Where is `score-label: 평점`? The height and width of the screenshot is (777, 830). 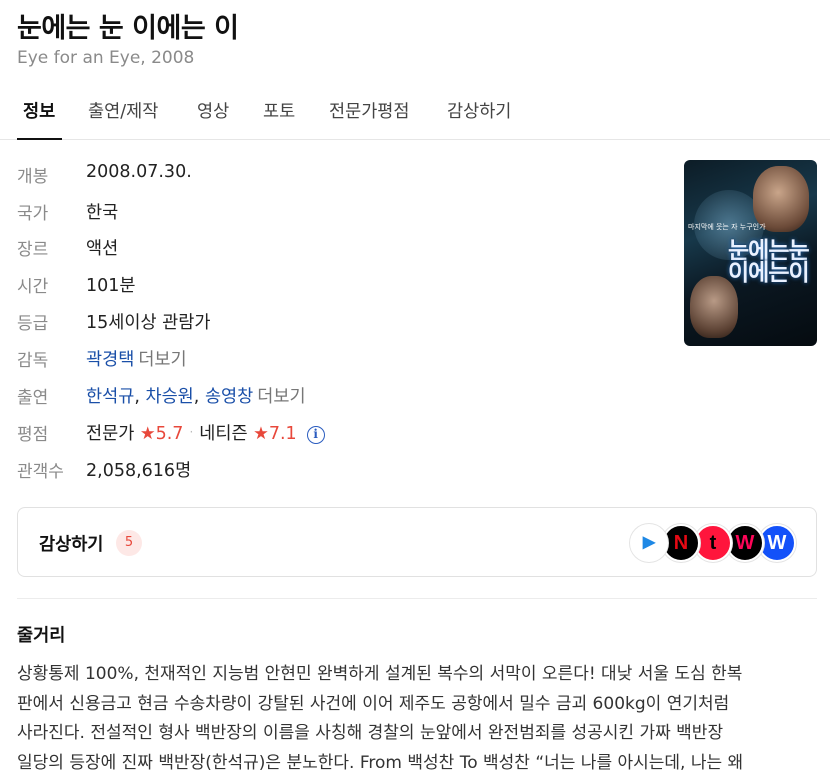 score-label: 평점 is located at coordinates (33, 435).